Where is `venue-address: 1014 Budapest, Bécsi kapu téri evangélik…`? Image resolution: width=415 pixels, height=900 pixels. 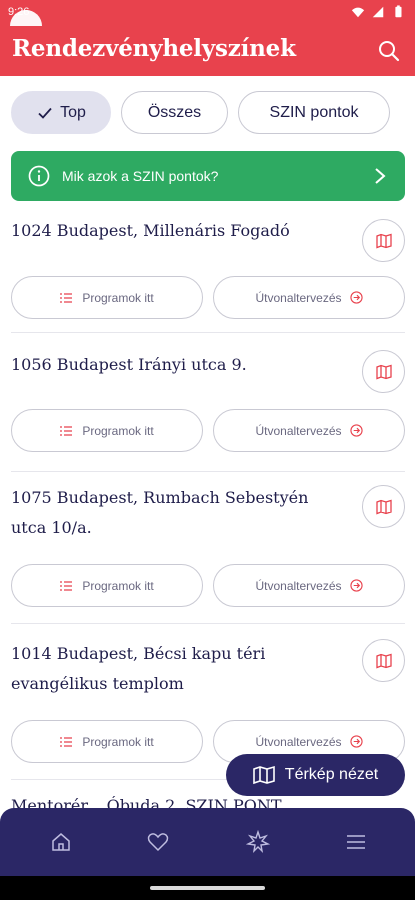 venue-address: 1014 Budapest, Bécsi kapu téri evangélik… is located at coordinates (138, 668).